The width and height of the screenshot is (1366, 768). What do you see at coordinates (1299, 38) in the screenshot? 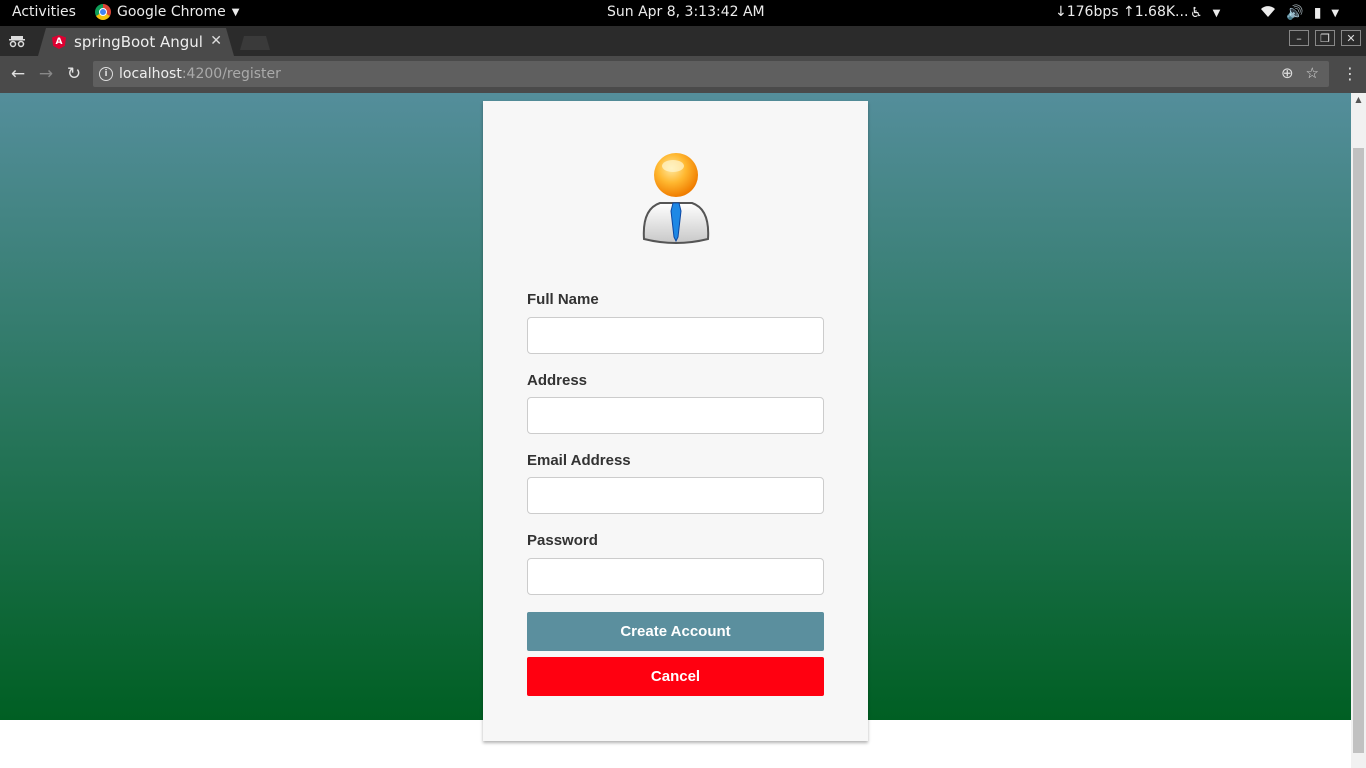
I see `minimize-button: –` at bounding box center [1299, 38].